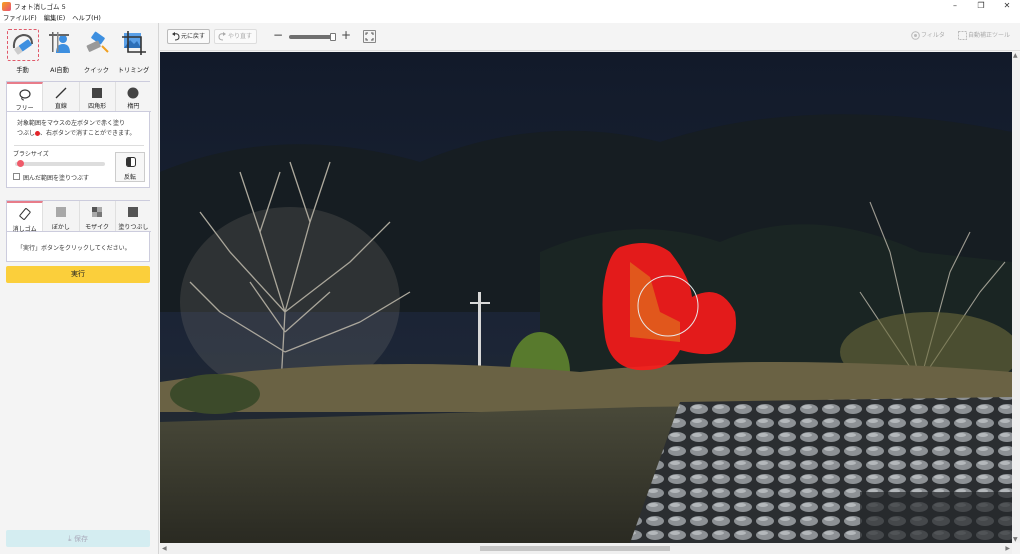  Describe the element at coordinates (97, 227) in the screenshot. I see `action-label: モザイク` at that location.